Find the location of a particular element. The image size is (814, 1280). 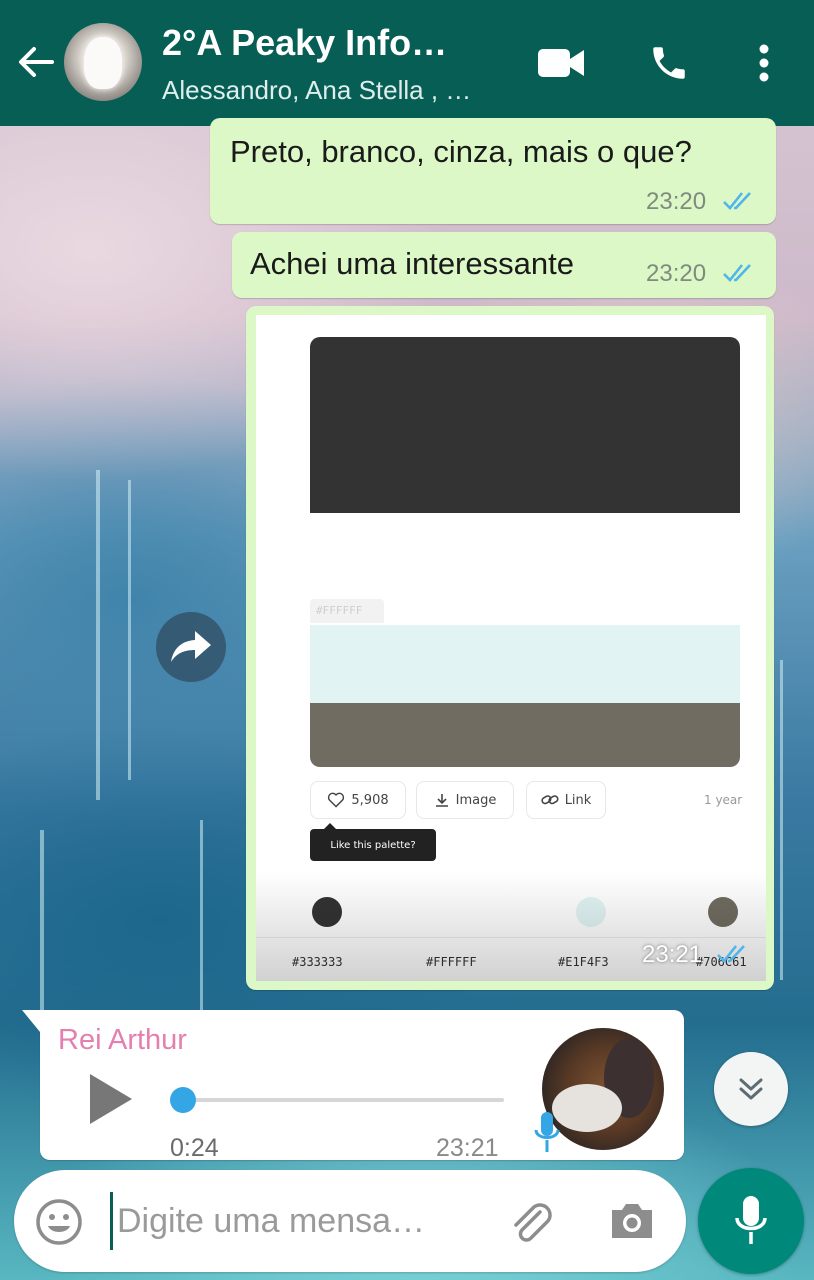

audio-progress-track is located at coordinates (342, 1100).